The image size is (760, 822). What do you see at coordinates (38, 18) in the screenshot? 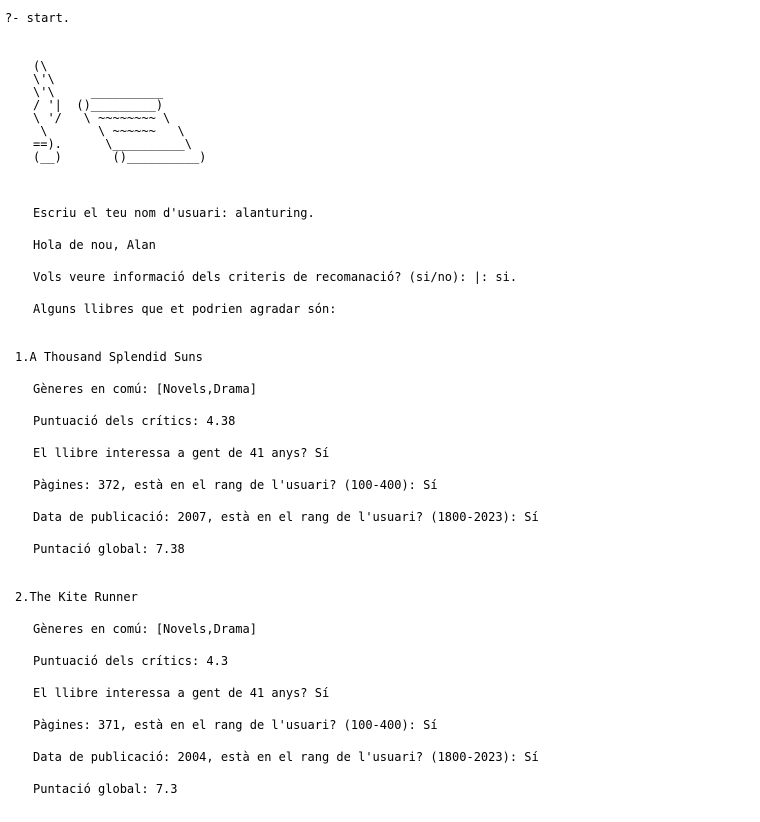
I see `prolog-prompt: ?- start.` at bounding box center [38, 18].